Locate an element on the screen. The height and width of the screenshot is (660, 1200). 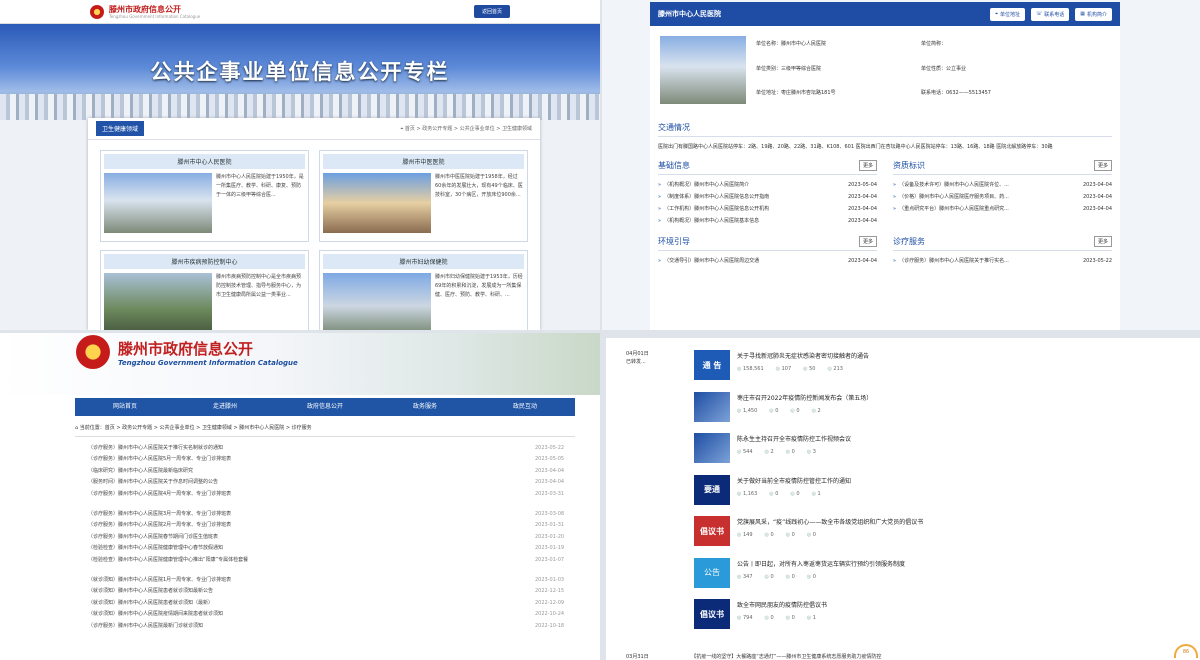
notice-title: （诊疗服务）滕州市中心人民医院最新门诊就诊须知 is located at coordinates (311, 626).